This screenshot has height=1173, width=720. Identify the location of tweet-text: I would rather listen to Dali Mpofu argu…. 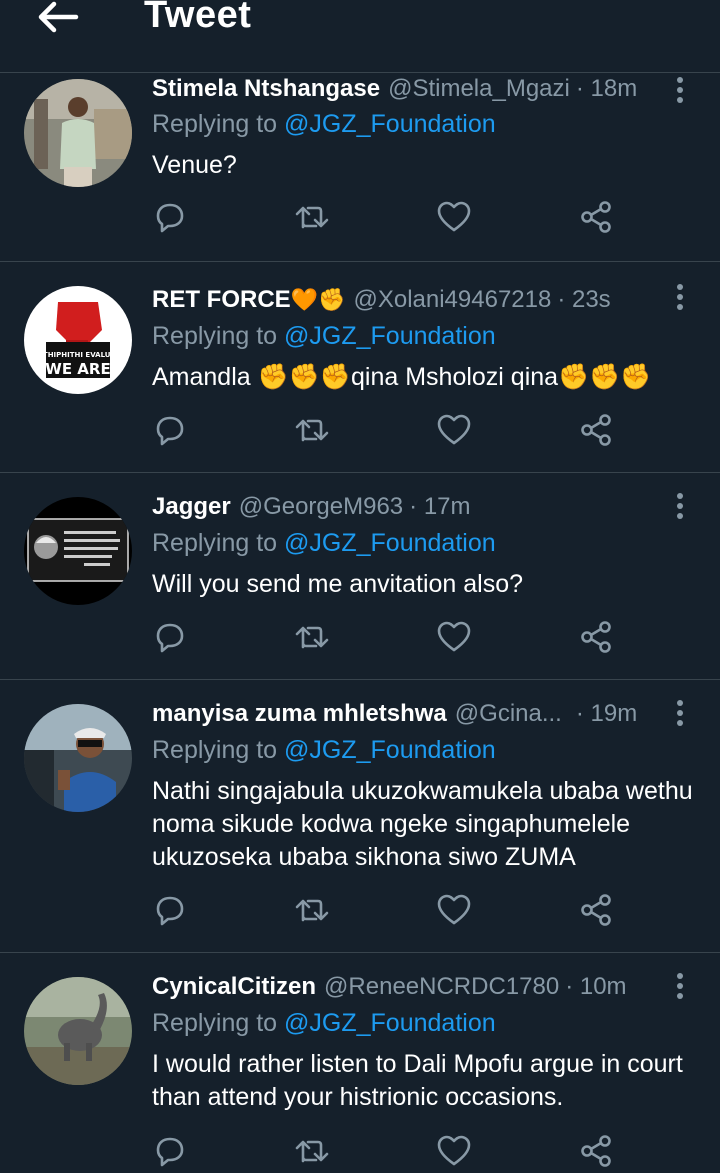
(424, 1081).